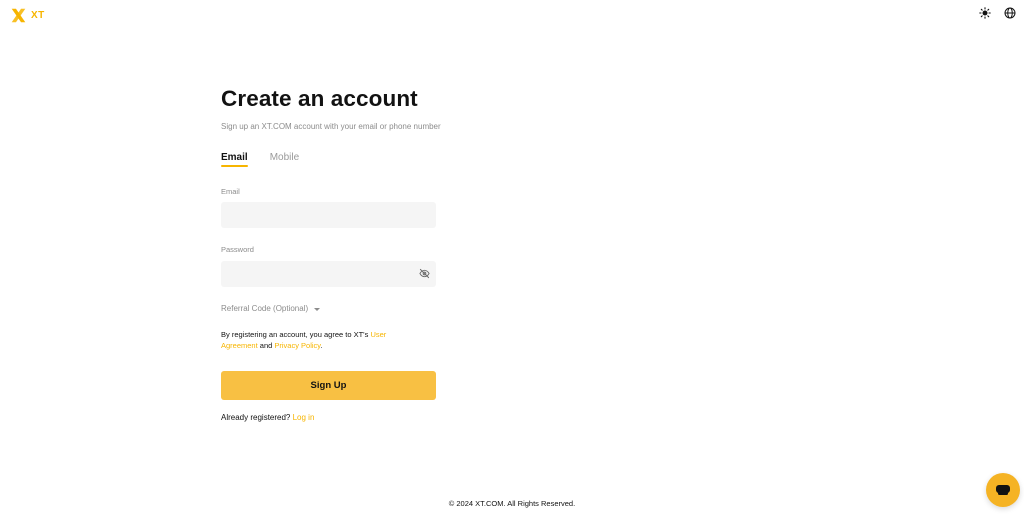 This screenshot has width=1024, height=516. What do you see at coordinates (321, 345) in the screenshot?
I see `agreement-suffix: .` at bounding box center [321, 345].